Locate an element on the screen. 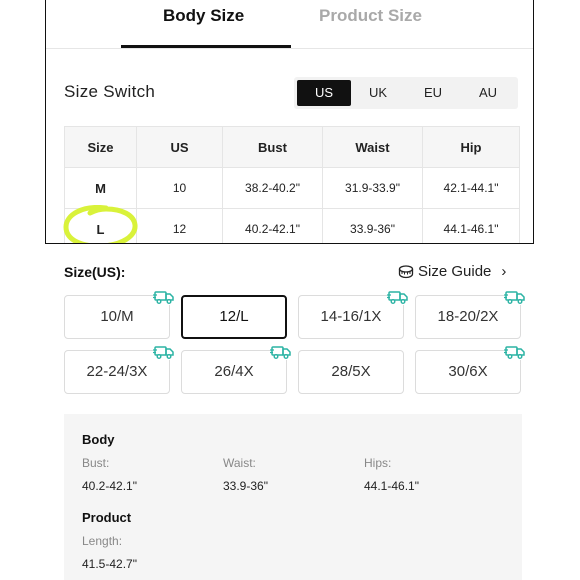 Image resolution: width=580 pixels, height=580 pixels. cell-bust: 40.2-42.1" is located at coordinates (272, 225).